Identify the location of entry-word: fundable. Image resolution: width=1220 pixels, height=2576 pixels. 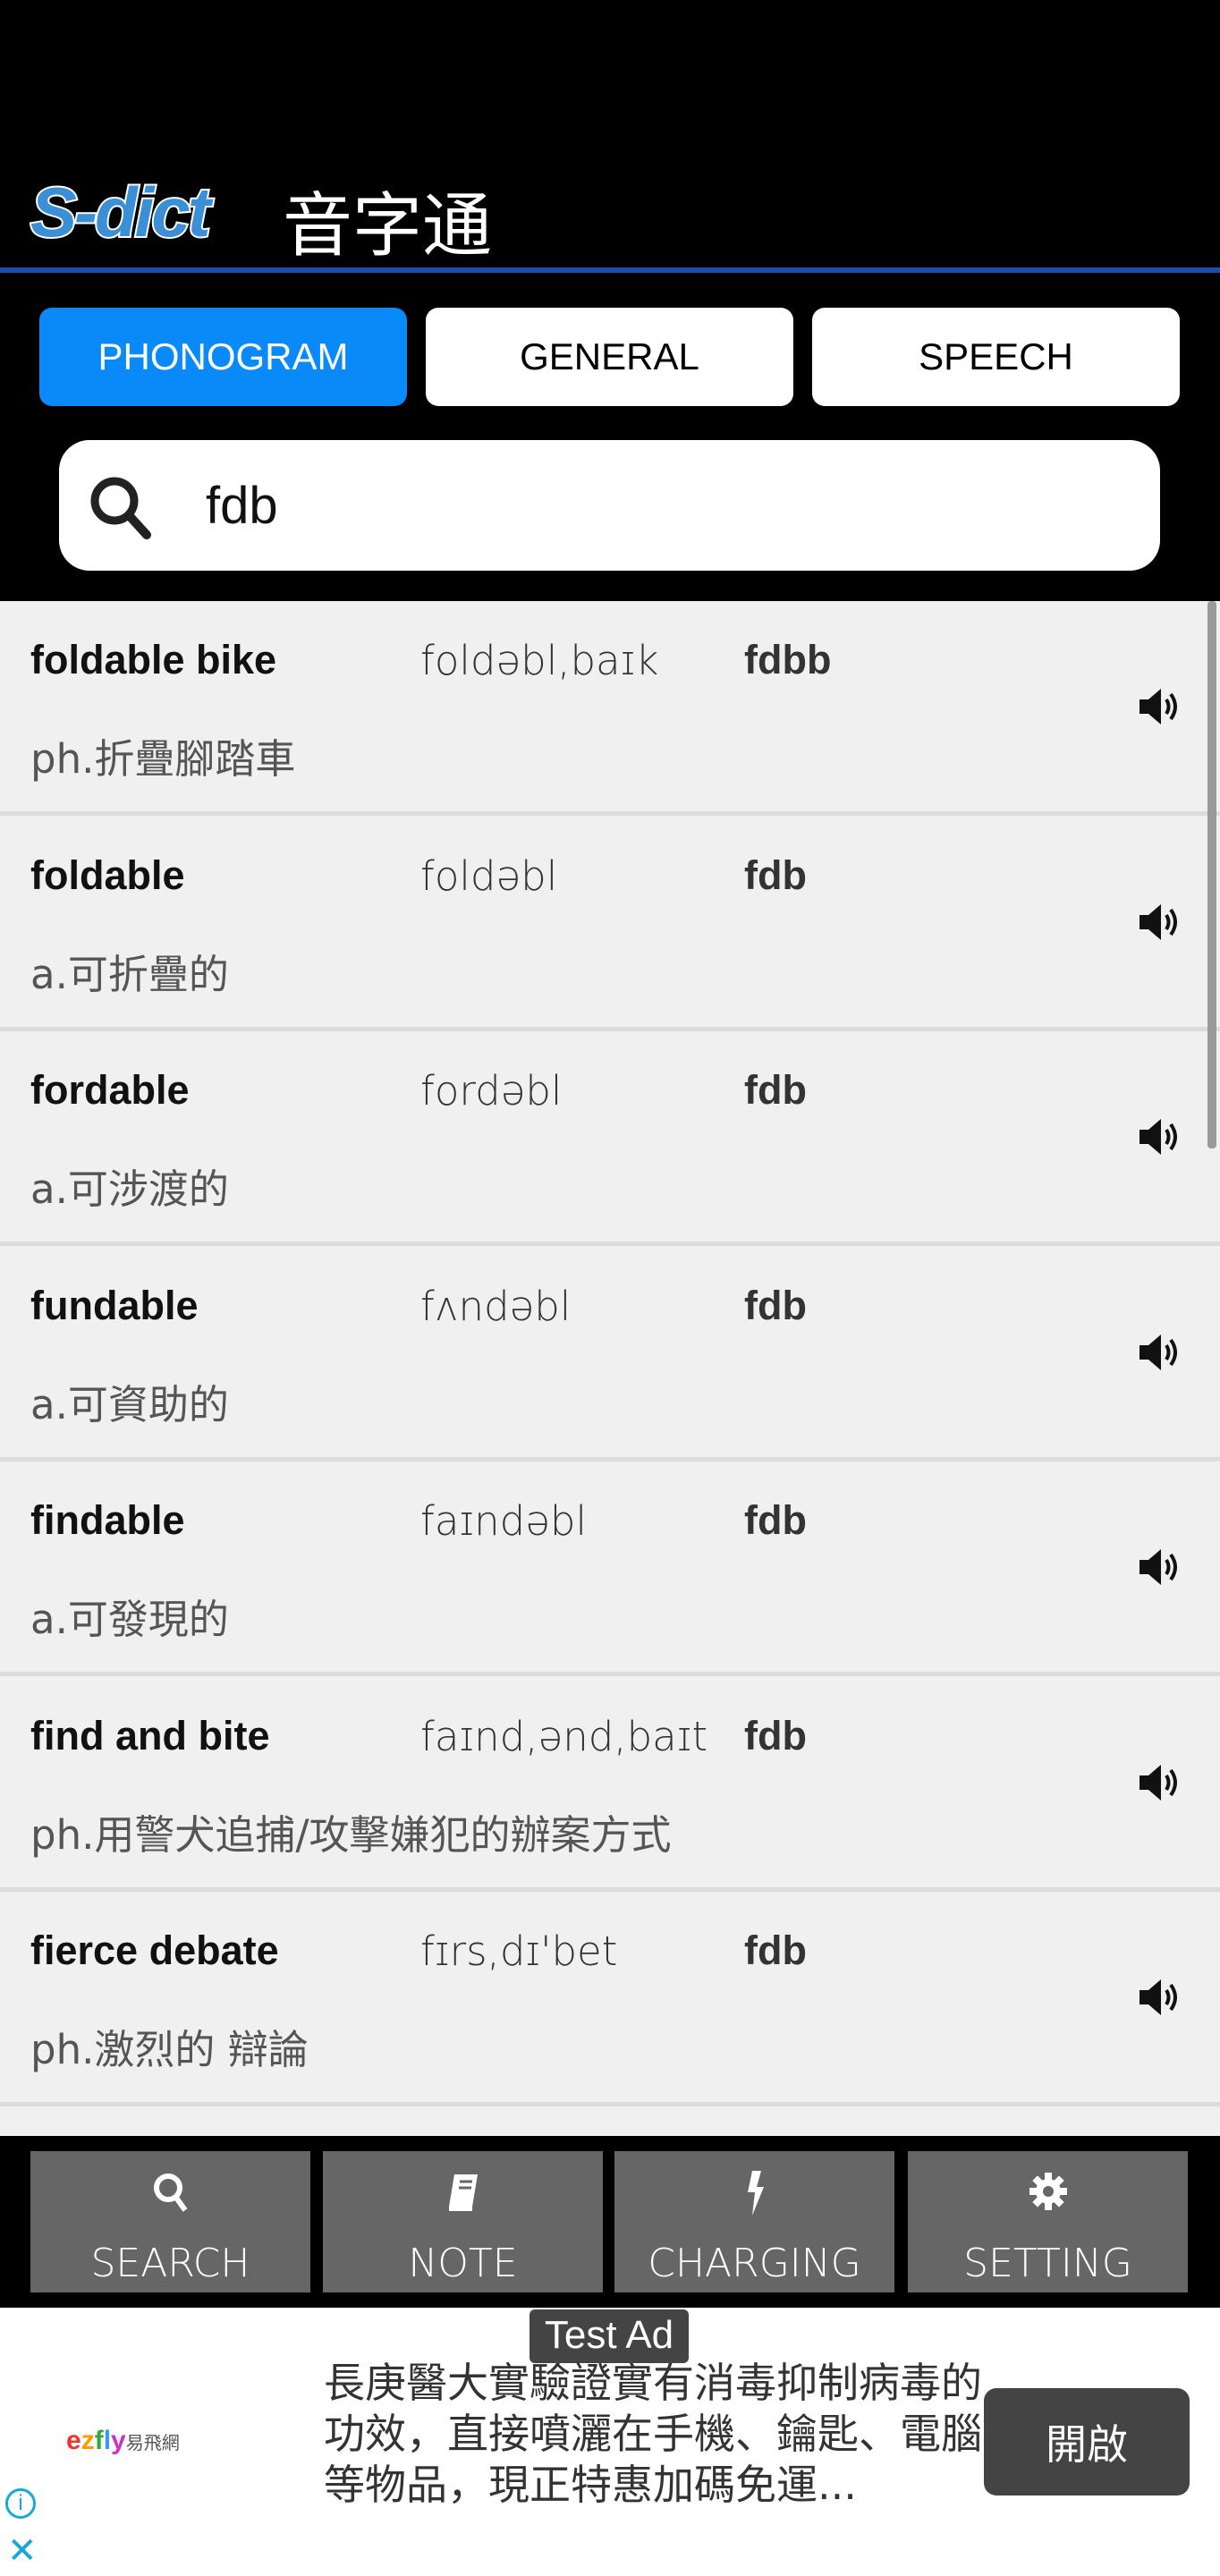
(115, 1305).